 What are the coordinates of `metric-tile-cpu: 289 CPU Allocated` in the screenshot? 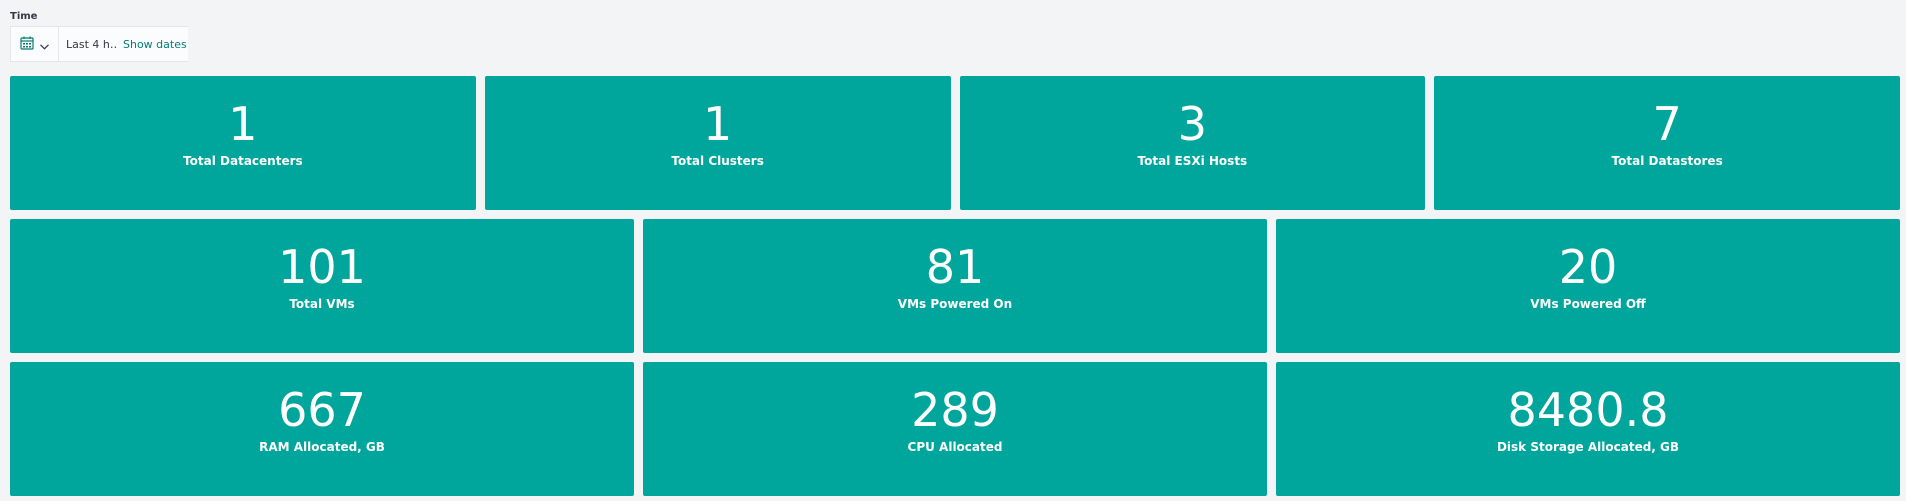 It's located at (955, 429).